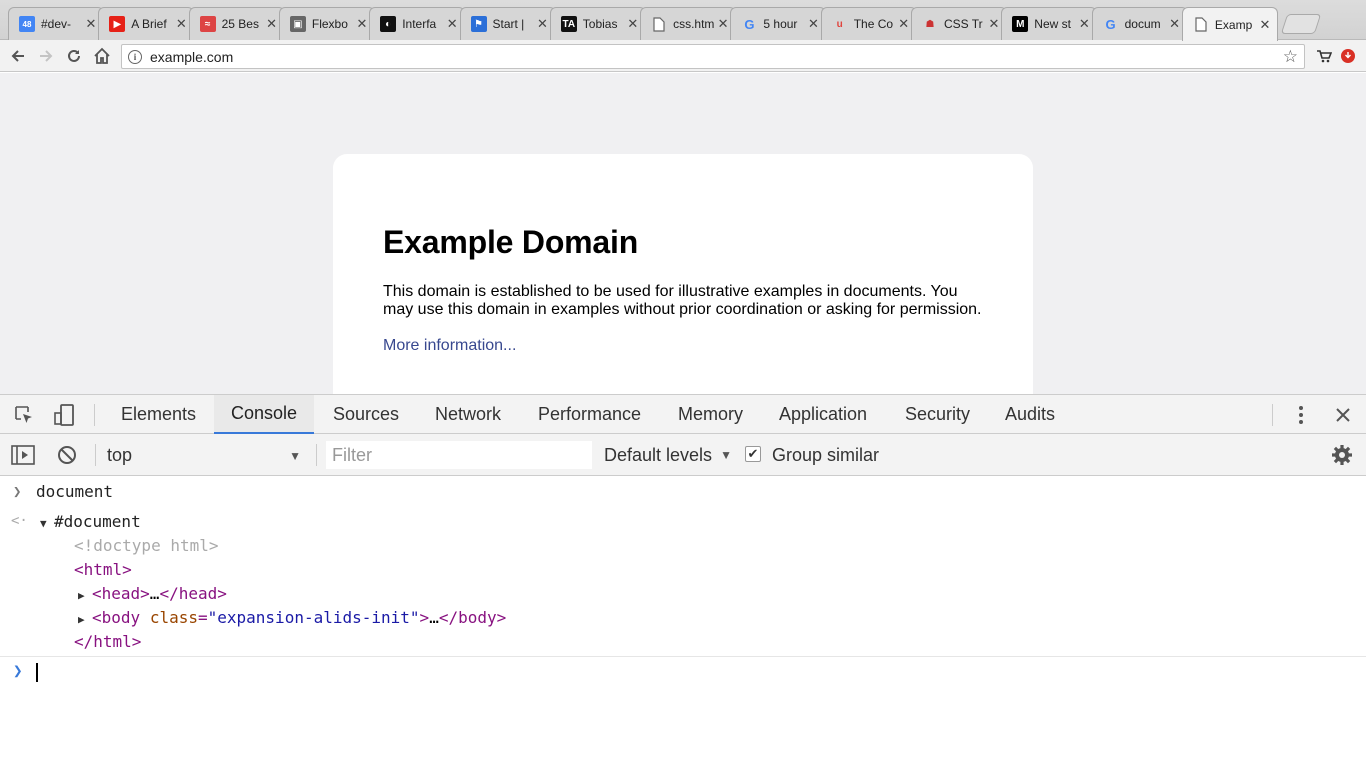 This screenshot has width=1366, height=768. Describe the element at coordinates (27, 24) in the screenshot. I see `calendar-icon: 48` at that location.